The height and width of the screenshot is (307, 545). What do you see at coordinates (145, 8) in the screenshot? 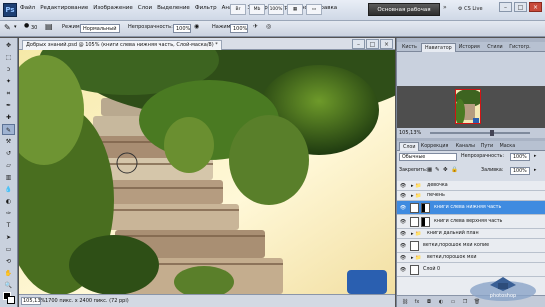
I see `menu-item-3: Слои` at bounding box center [145, 8].